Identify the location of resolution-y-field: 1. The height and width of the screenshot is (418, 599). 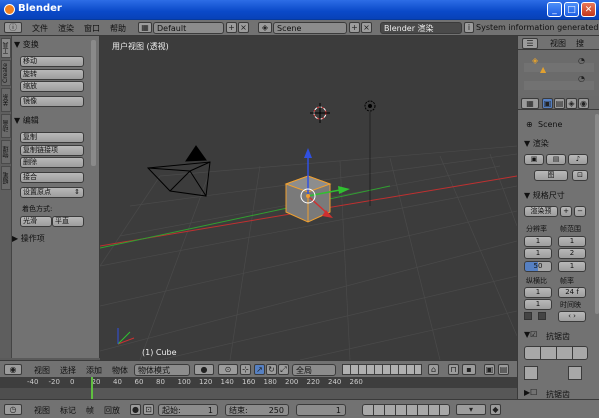
(538, 253).